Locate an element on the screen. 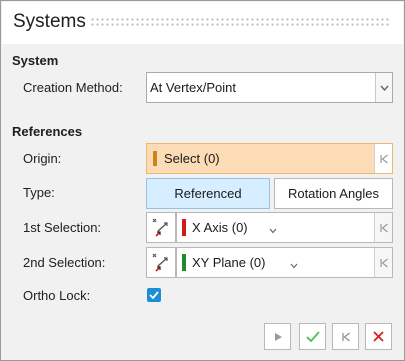 The height and width of the screenshot is (361, 405). play-icon is located at coordinates (278, 336).